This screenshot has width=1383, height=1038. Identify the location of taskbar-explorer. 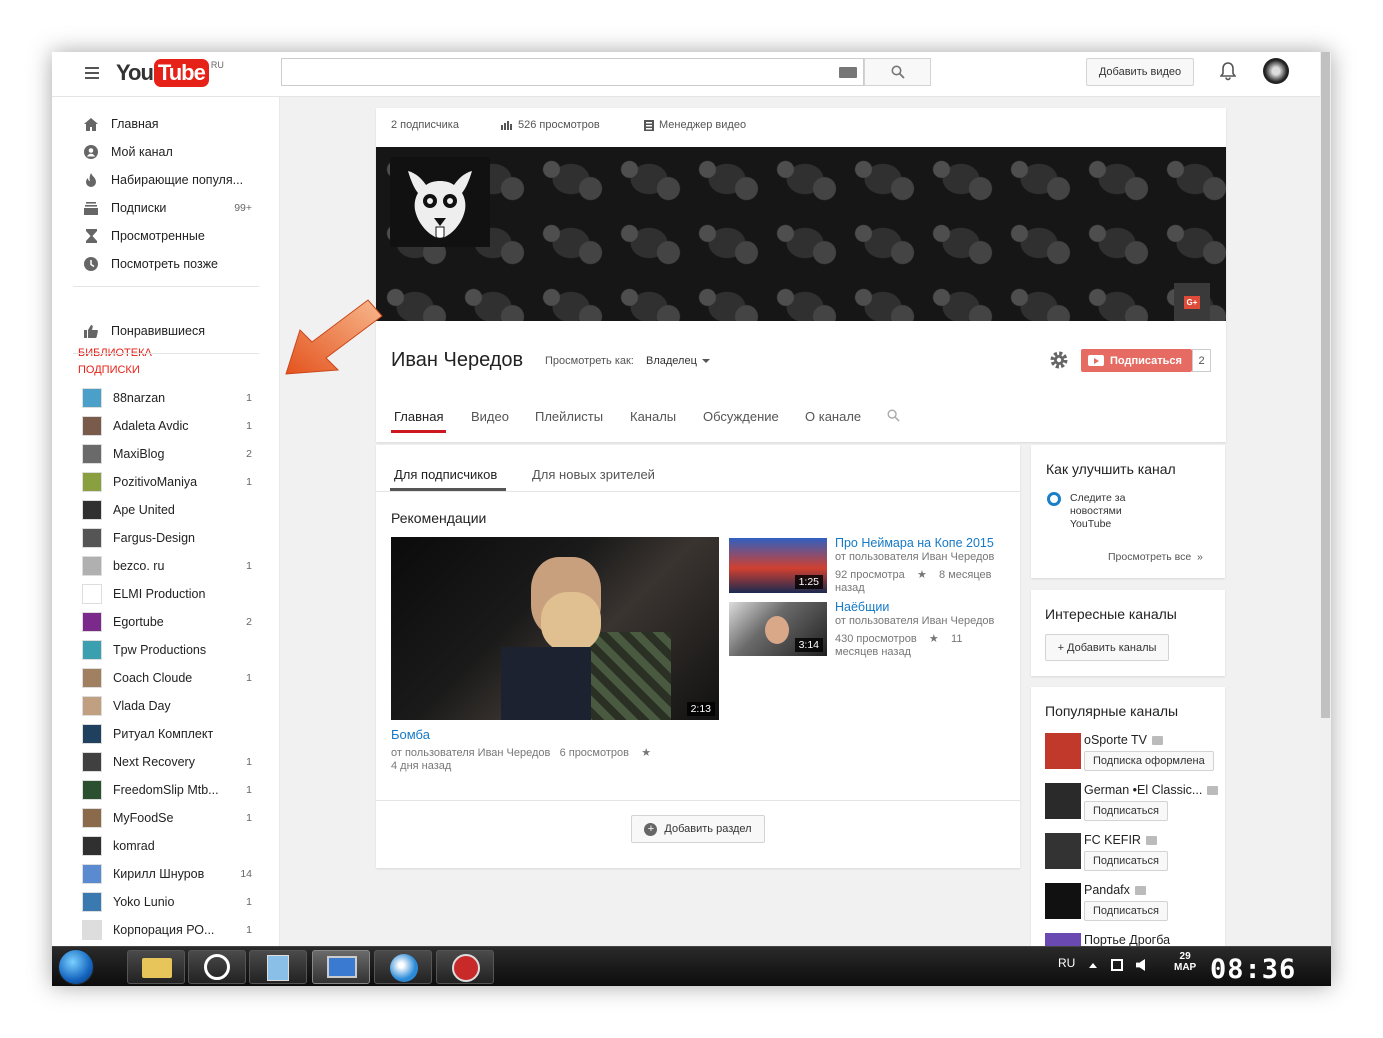
(156, 967).